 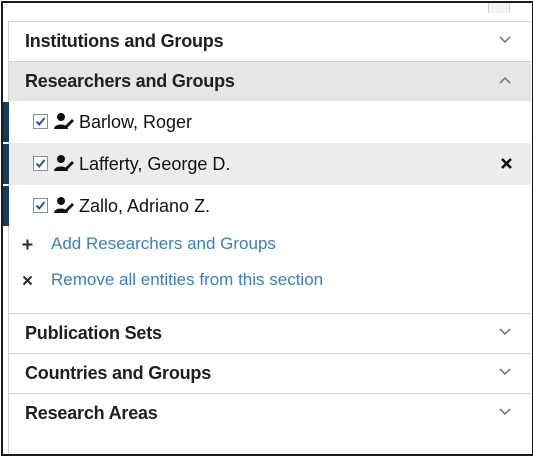 What do you see at coordinates (267, 206) in the screenshot?
I see `entity-row: Zallo, Adriano Z.` at bounding box center [267, 206].